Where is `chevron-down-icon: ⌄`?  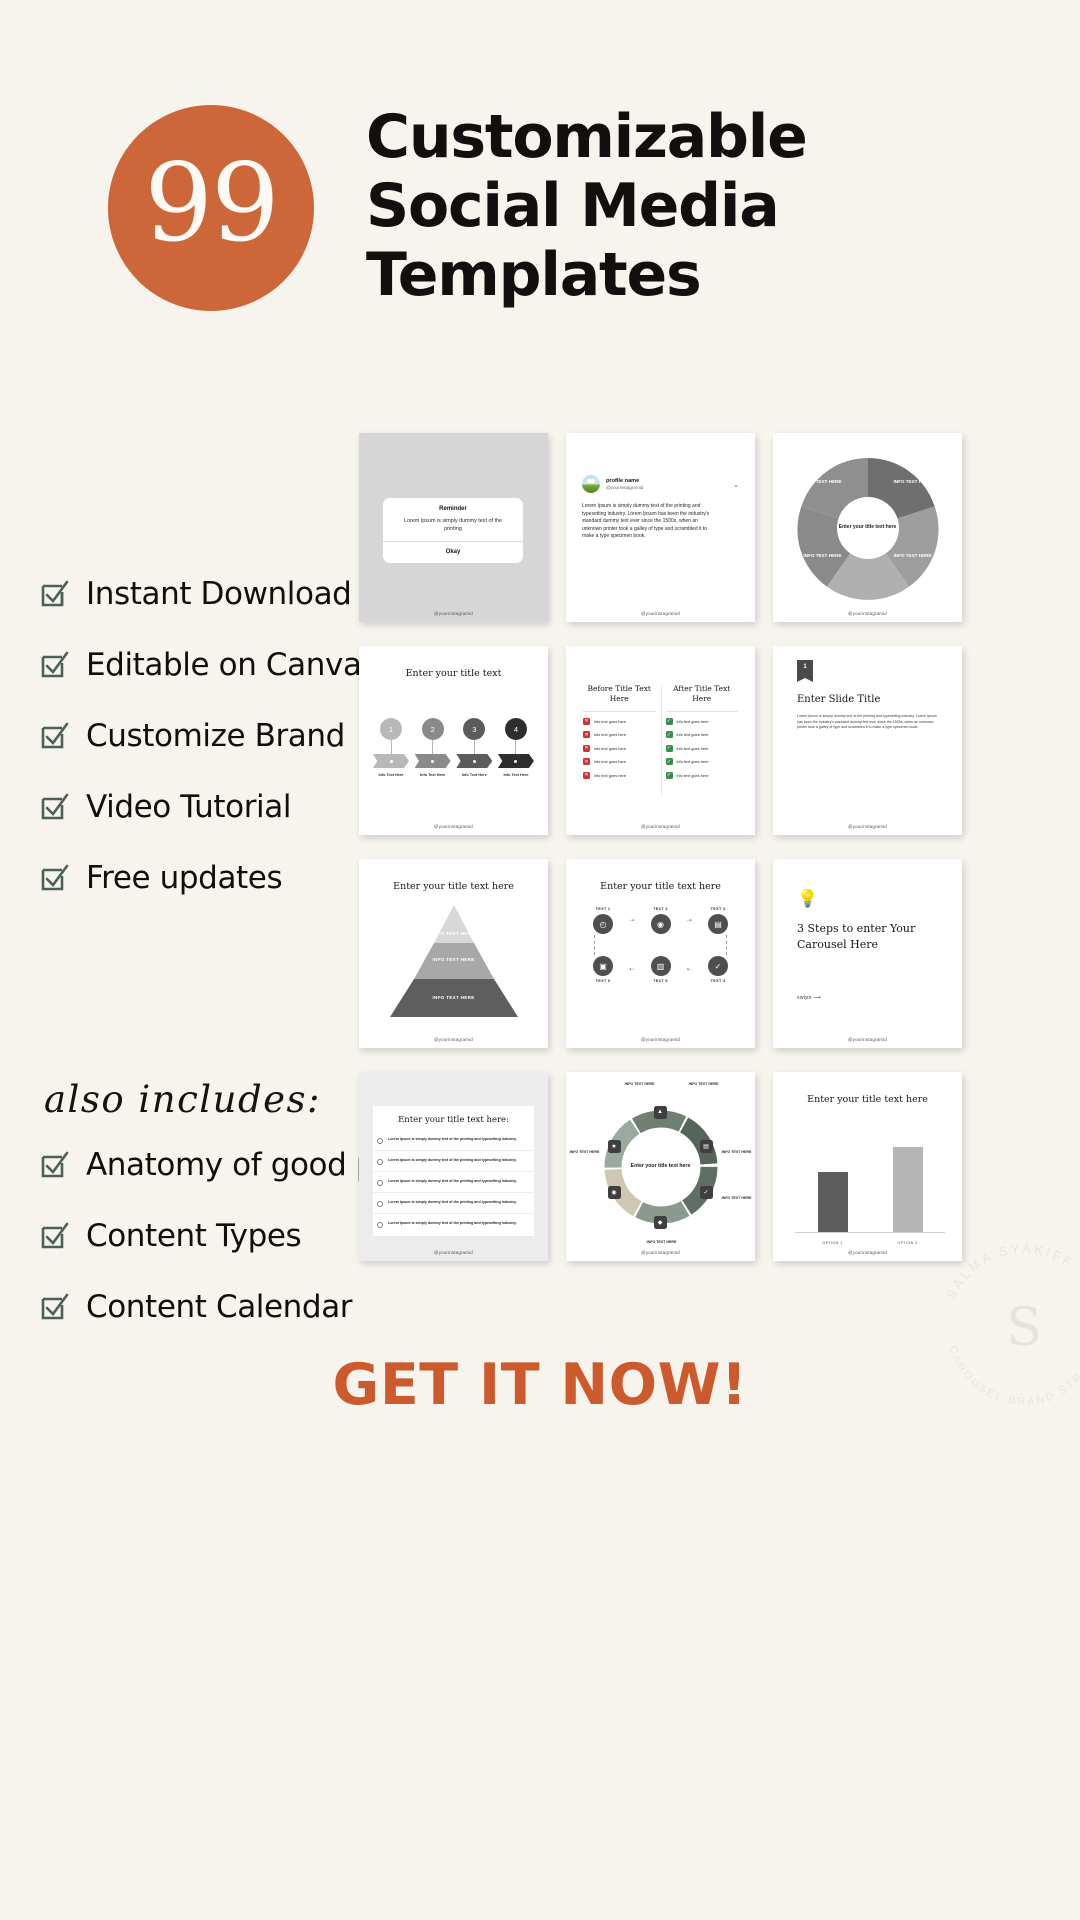 chevron-down-icon: ⌄ is located at coordinates (736, 485).